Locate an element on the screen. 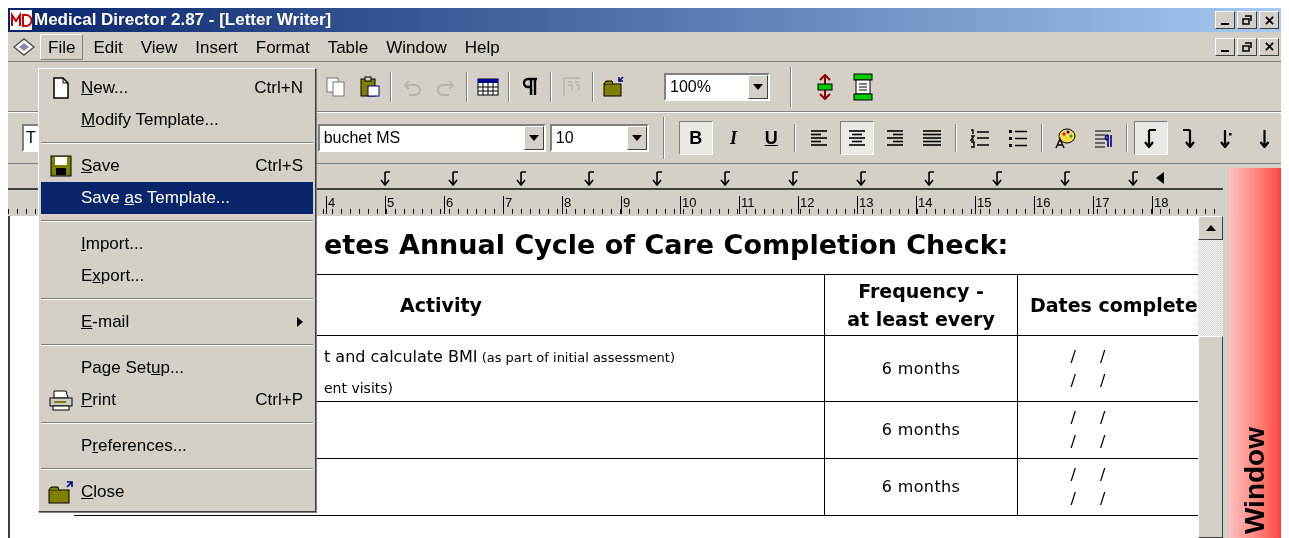 This screenshot has height=538, width=1289. document-close-button is located at coordinates (1269, 46).